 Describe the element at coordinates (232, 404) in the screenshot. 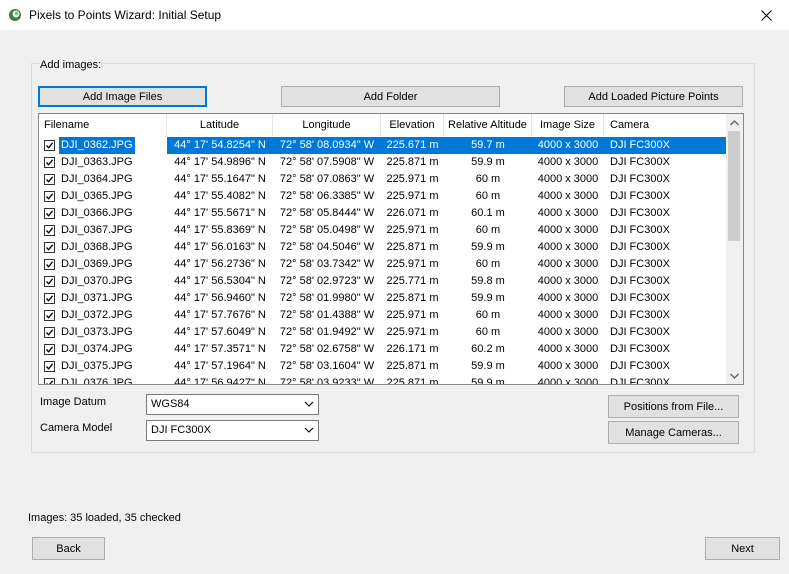

I see `image-datum-select: WGS84` at that location.